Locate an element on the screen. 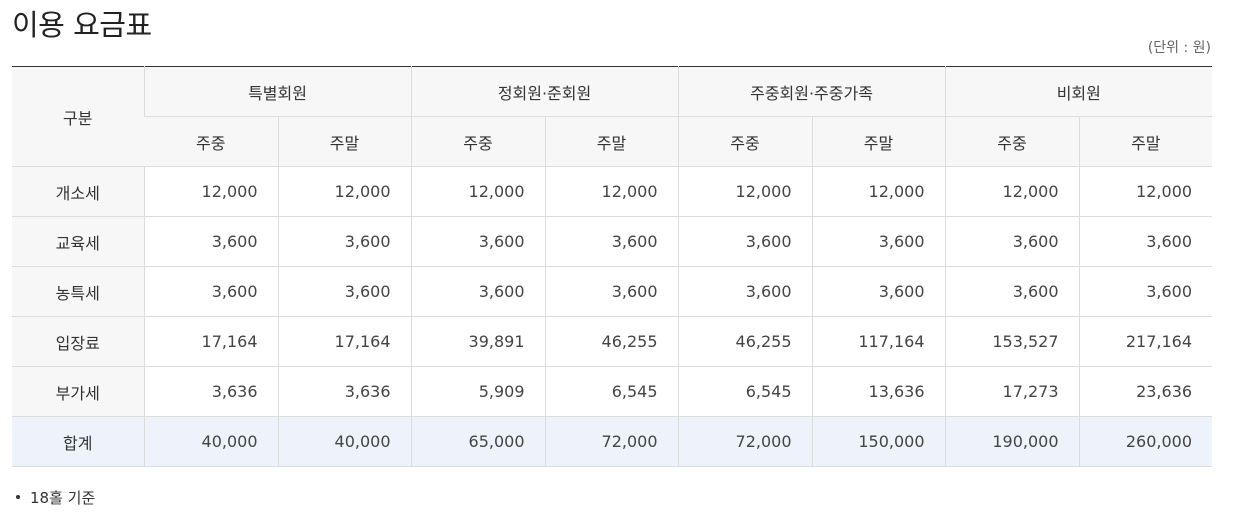 The width and height of the screenshot is (1241, 521). page-title: 이용 요금표 is located at coordinates (82, 25).